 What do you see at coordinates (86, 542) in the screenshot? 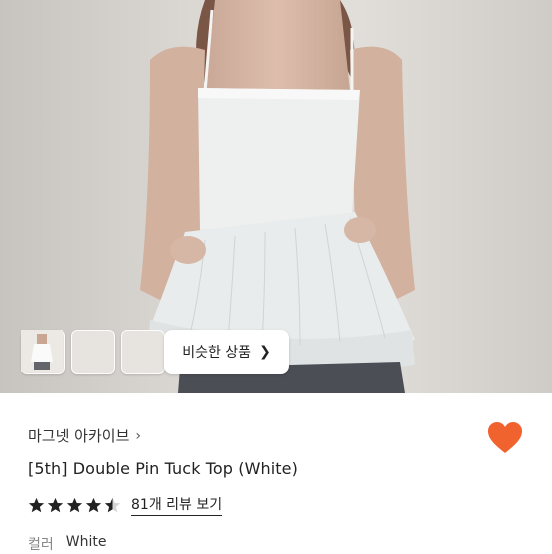
I see `color-value: White` at bounding box center [86, 542].